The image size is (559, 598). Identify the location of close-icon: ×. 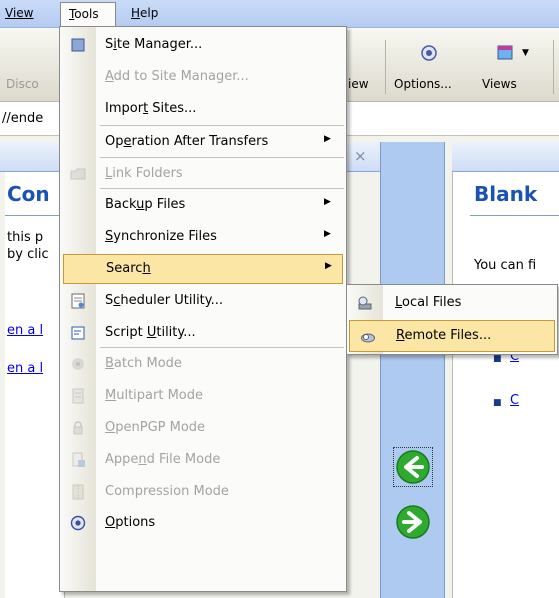
(360, 156).